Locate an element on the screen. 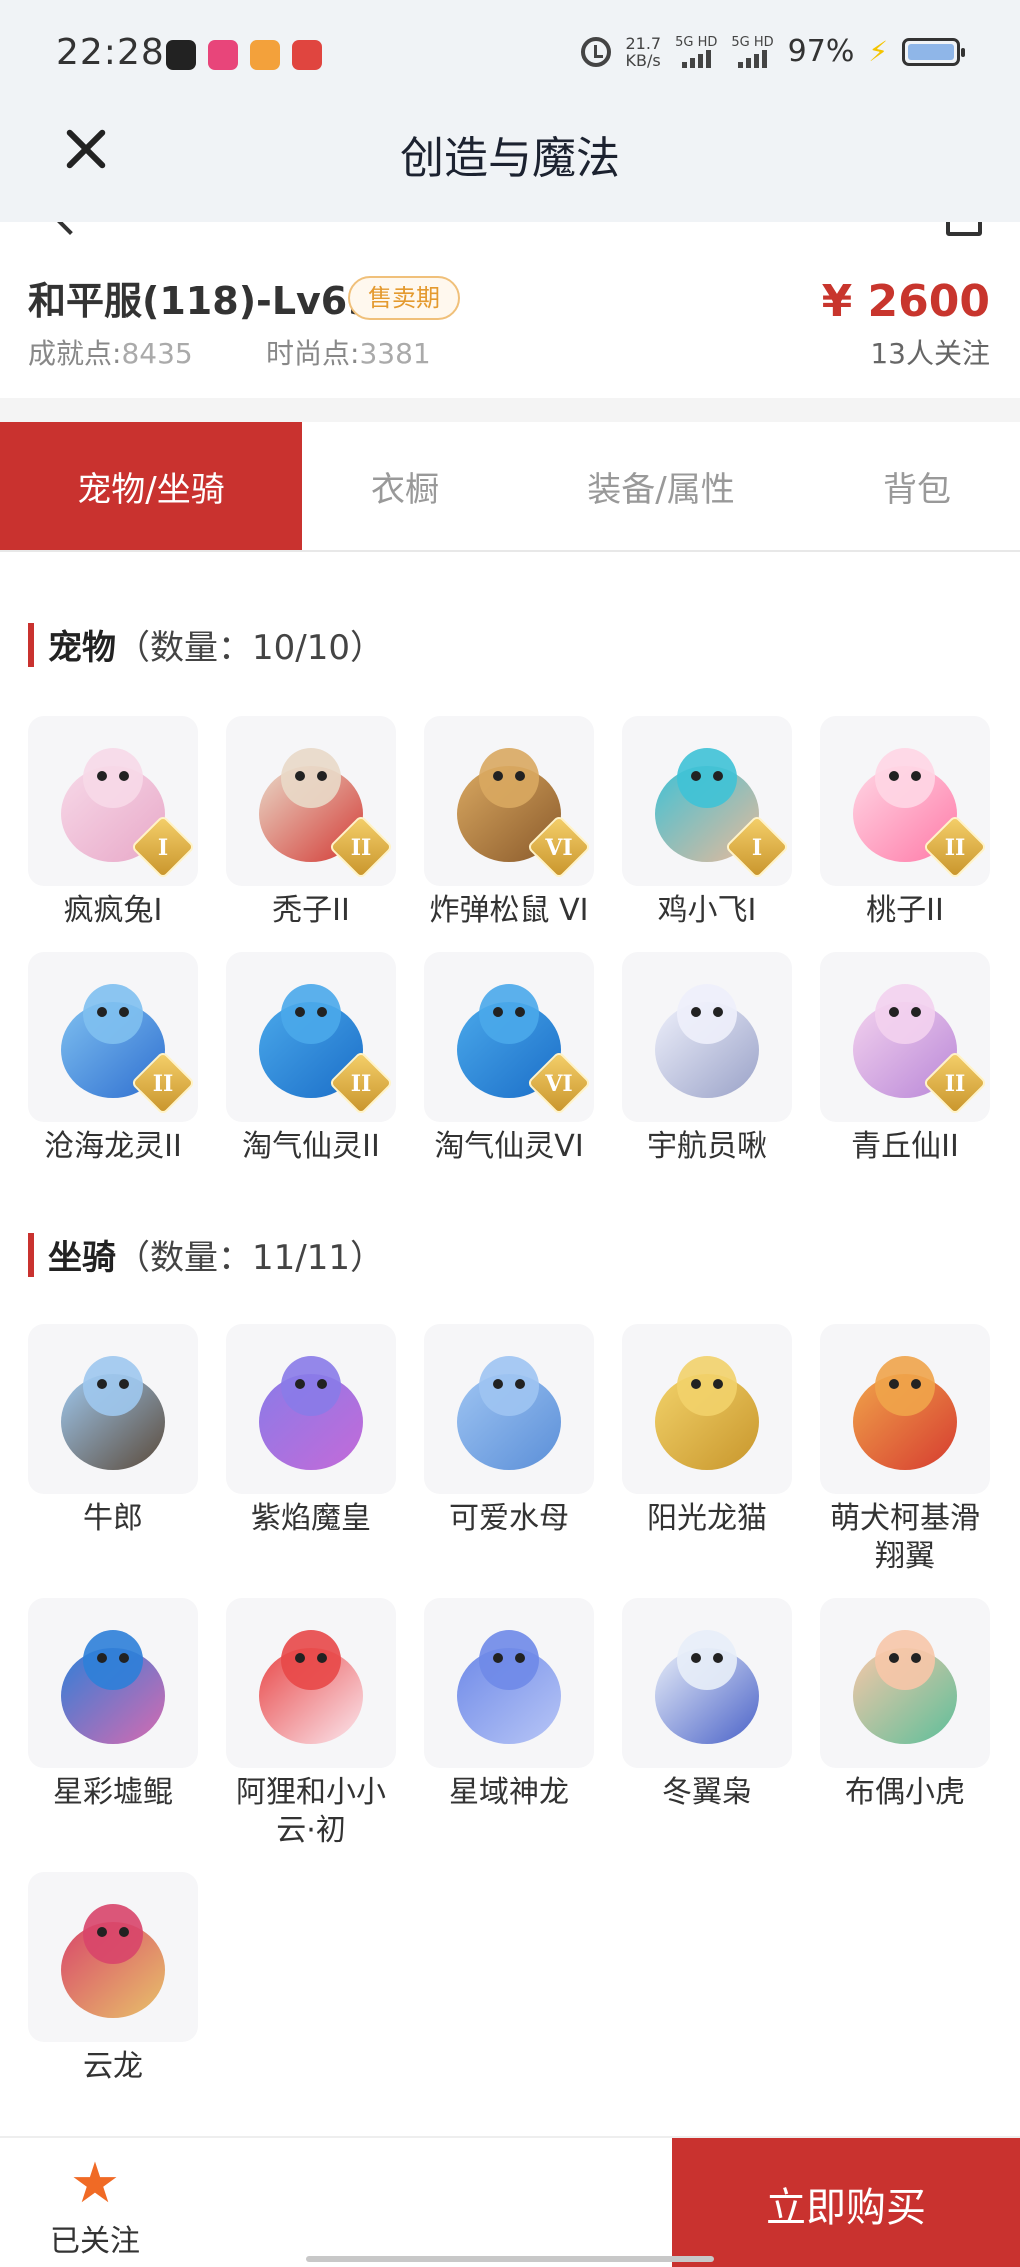 The height and width of the screenshot is (2267, 1020). mount-item: 阿狸和小小云·初 is located at coordinates (311, 1724).